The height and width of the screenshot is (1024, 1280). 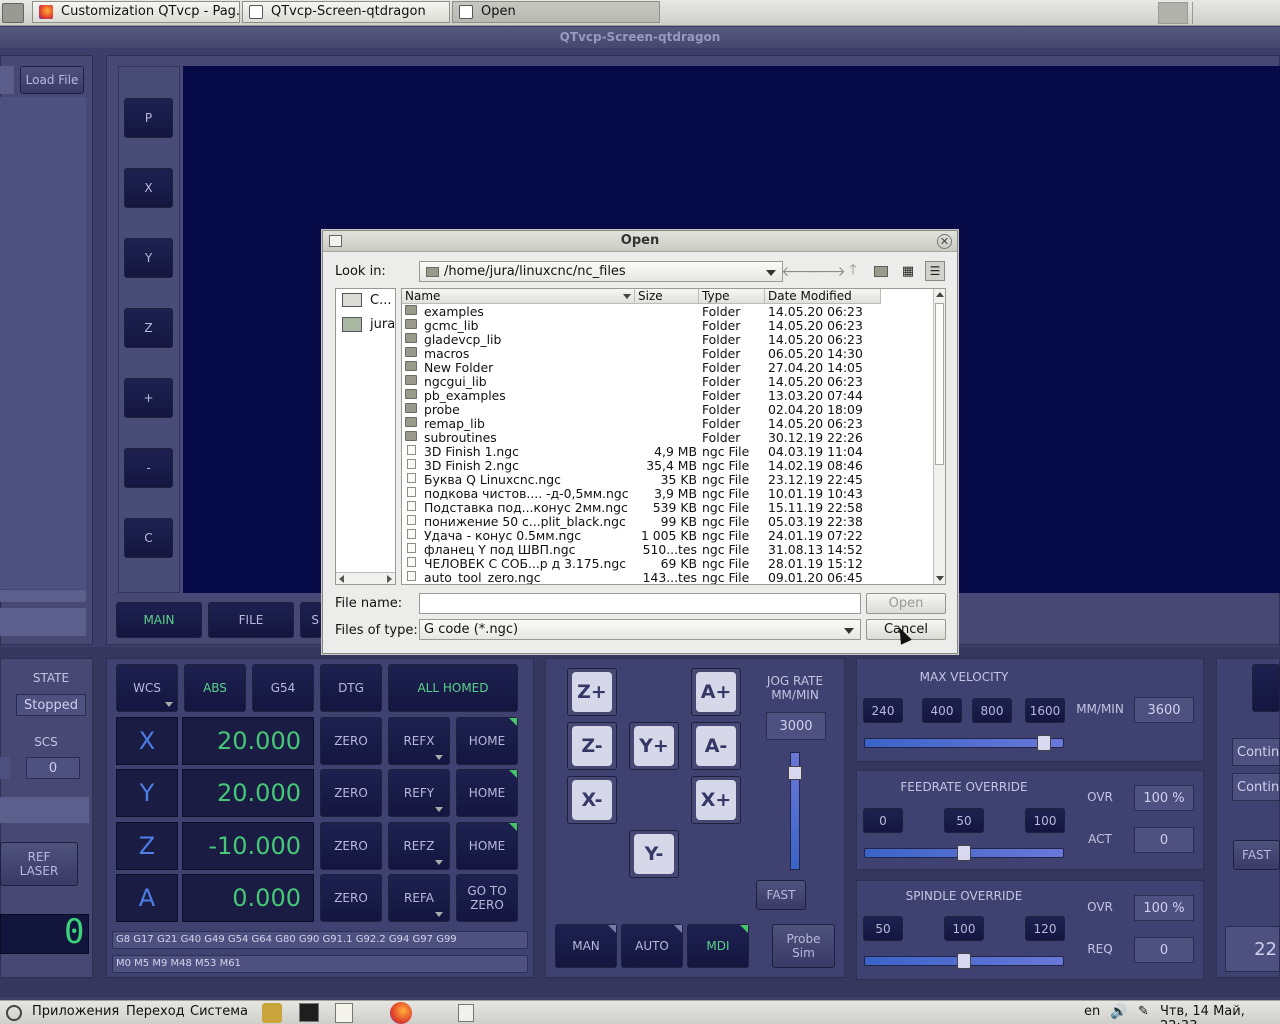 What do you see at coordinates (883, 928) in the screenshot?
I see `spindle-preset-50: 50` at bounding box center [883, 928].